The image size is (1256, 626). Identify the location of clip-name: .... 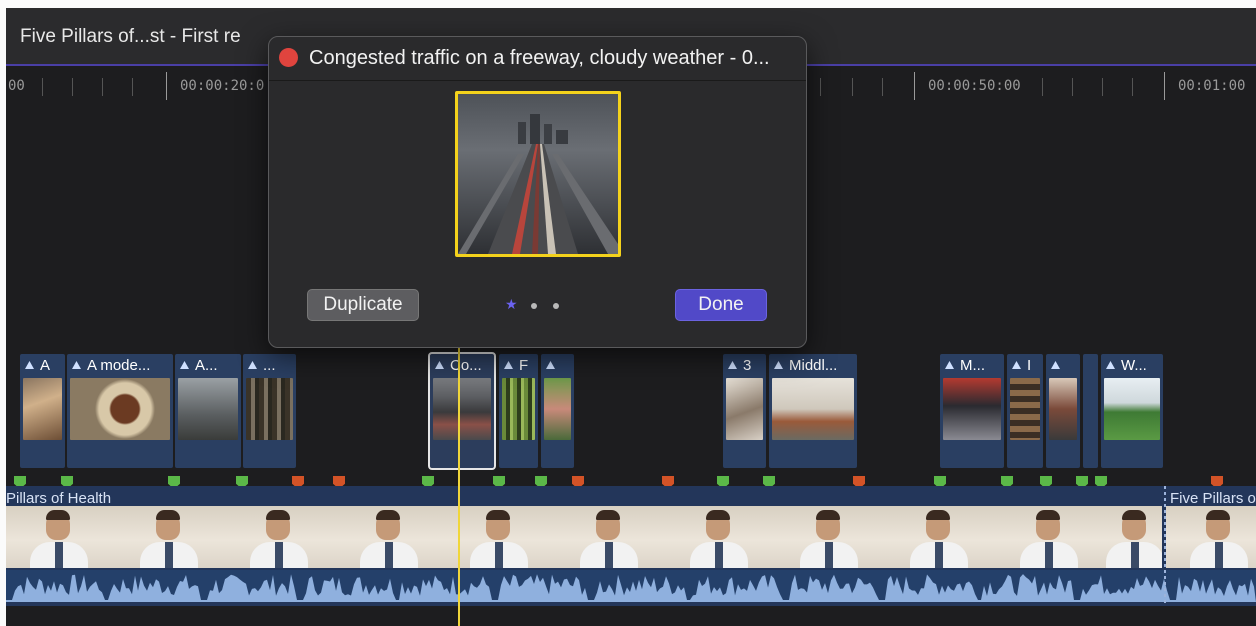
(269, 365).